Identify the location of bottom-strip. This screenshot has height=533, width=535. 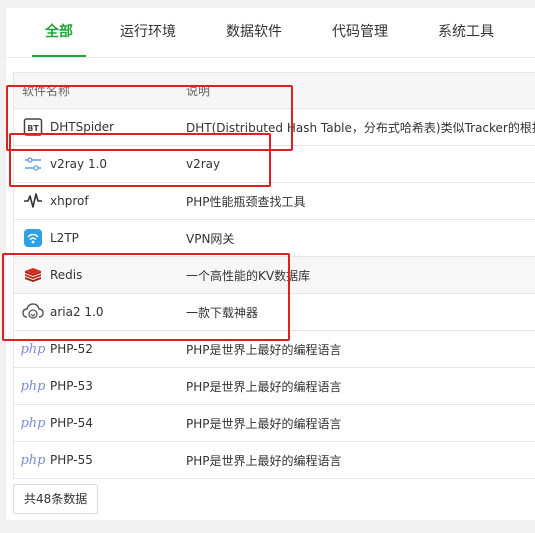
(267, 526).